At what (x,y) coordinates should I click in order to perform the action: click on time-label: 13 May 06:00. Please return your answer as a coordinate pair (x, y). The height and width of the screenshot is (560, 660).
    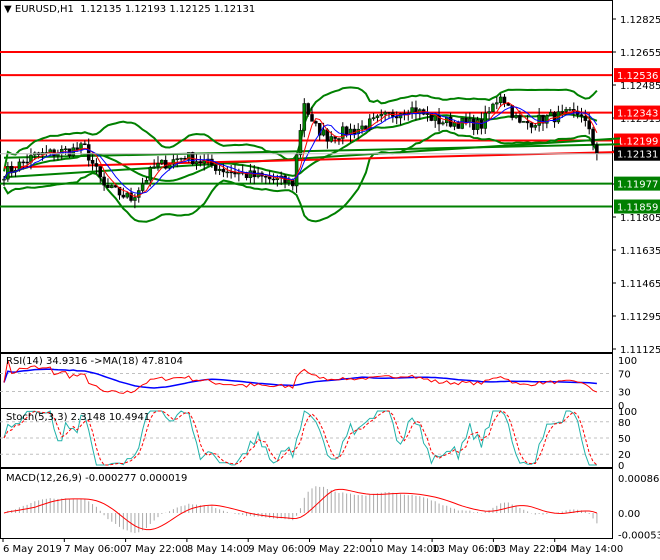
    Looking at the image, I should click on (466, 549).